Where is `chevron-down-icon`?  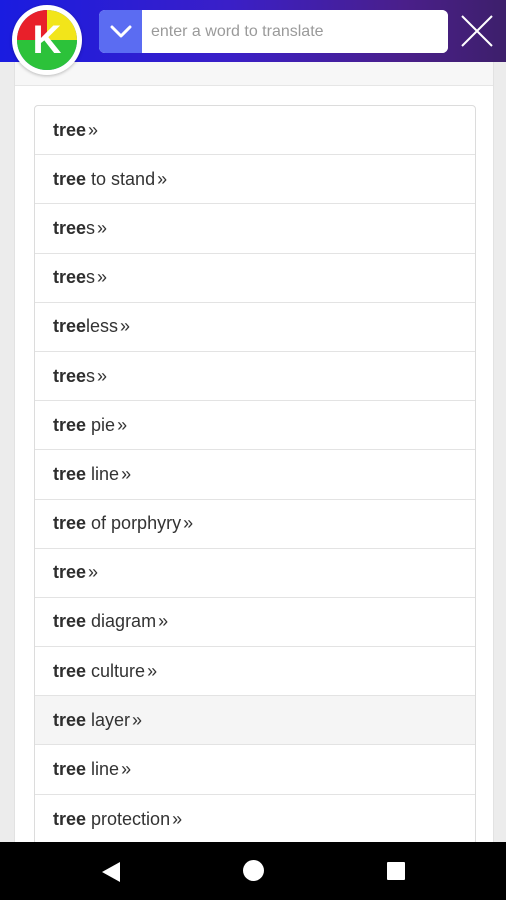
chevron-down-icon is located at coordinates (120, 31).